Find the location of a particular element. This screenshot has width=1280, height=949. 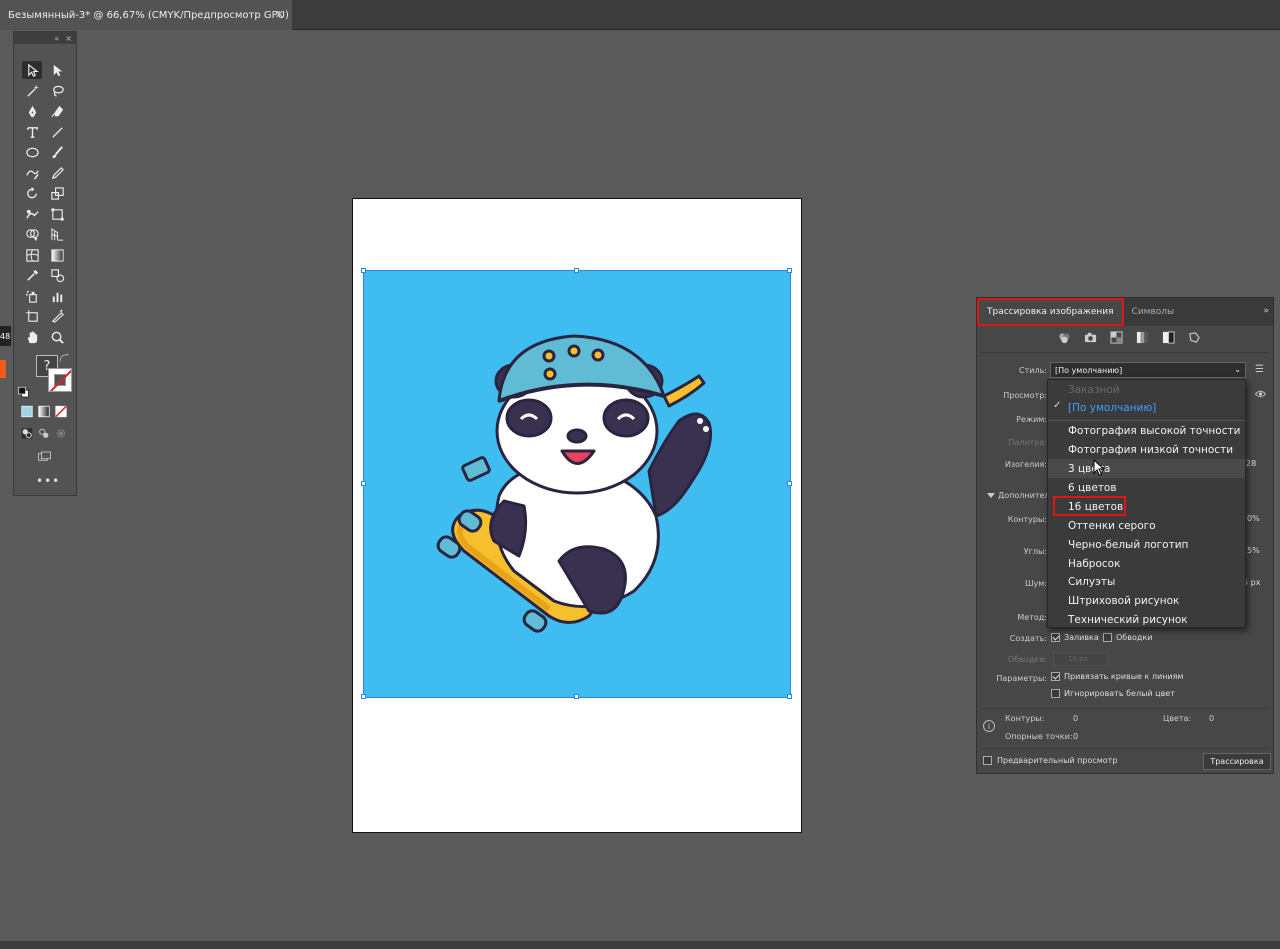

mesh-tool-icon is located at coordinates (32, 255).